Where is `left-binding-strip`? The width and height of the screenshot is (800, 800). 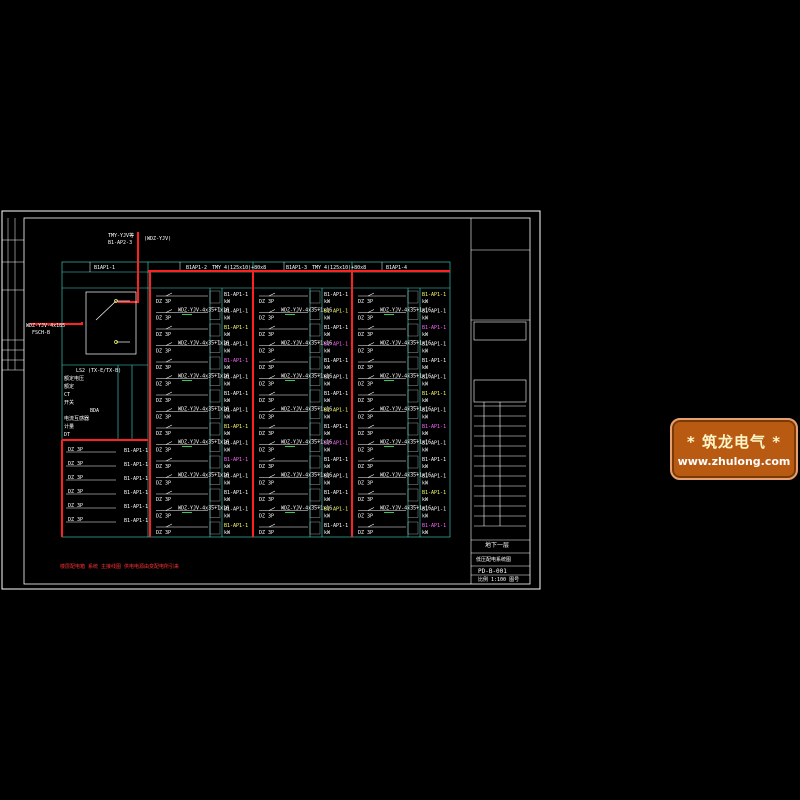 left-binding-strip is located at coordinates (13, 294).